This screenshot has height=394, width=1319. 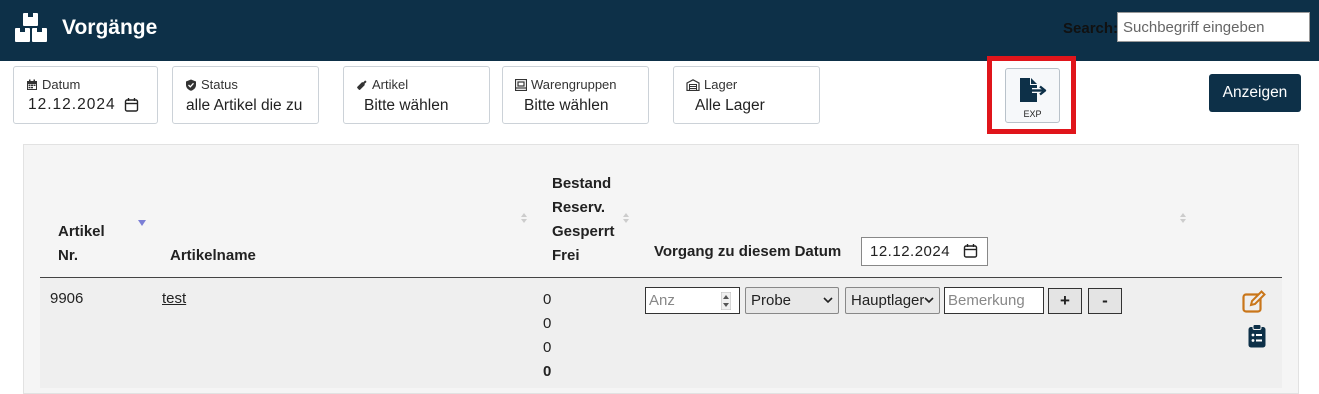 What do you see at coordinates (748, 251) in the screenshot?
I see `column-header-vorgang: Vorgang zu diesem Datum` at bounding box center [748, 251].